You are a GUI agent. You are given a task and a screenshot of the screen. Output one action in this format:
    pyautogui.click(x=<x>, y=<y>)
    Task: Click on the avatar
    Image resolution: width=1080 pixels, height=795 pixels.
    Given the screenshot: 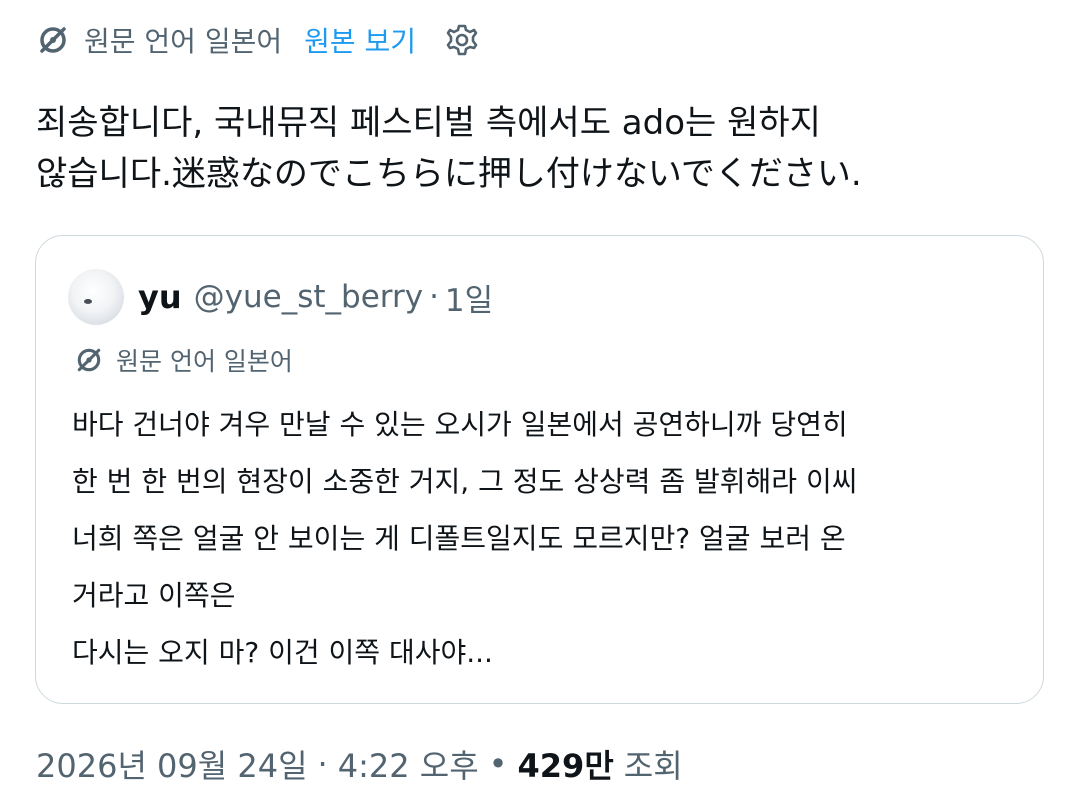 What is the action you would take?
    pyautogui.click(x=96, y=297)
    